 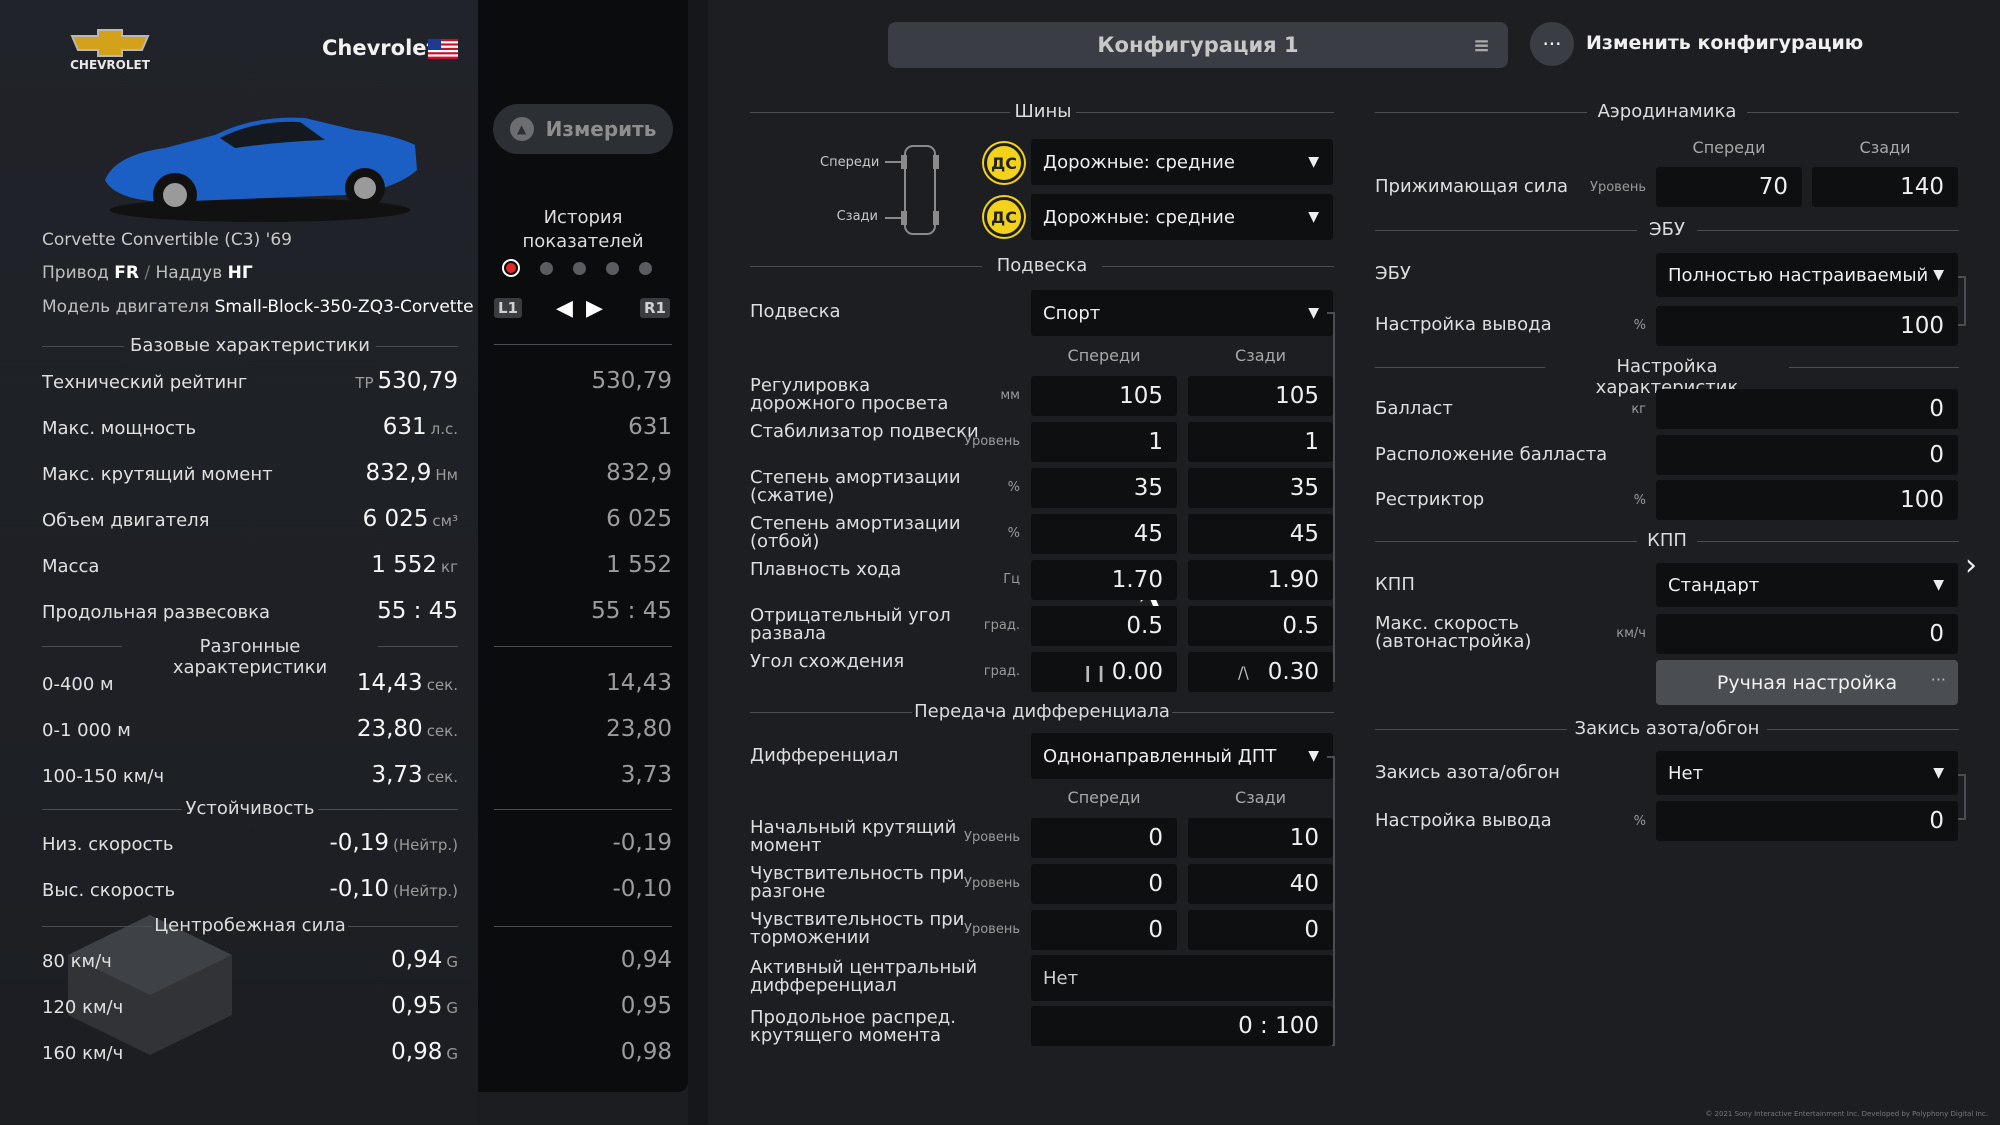 I want to click on cube-decoration, so click(x=150, y=985).